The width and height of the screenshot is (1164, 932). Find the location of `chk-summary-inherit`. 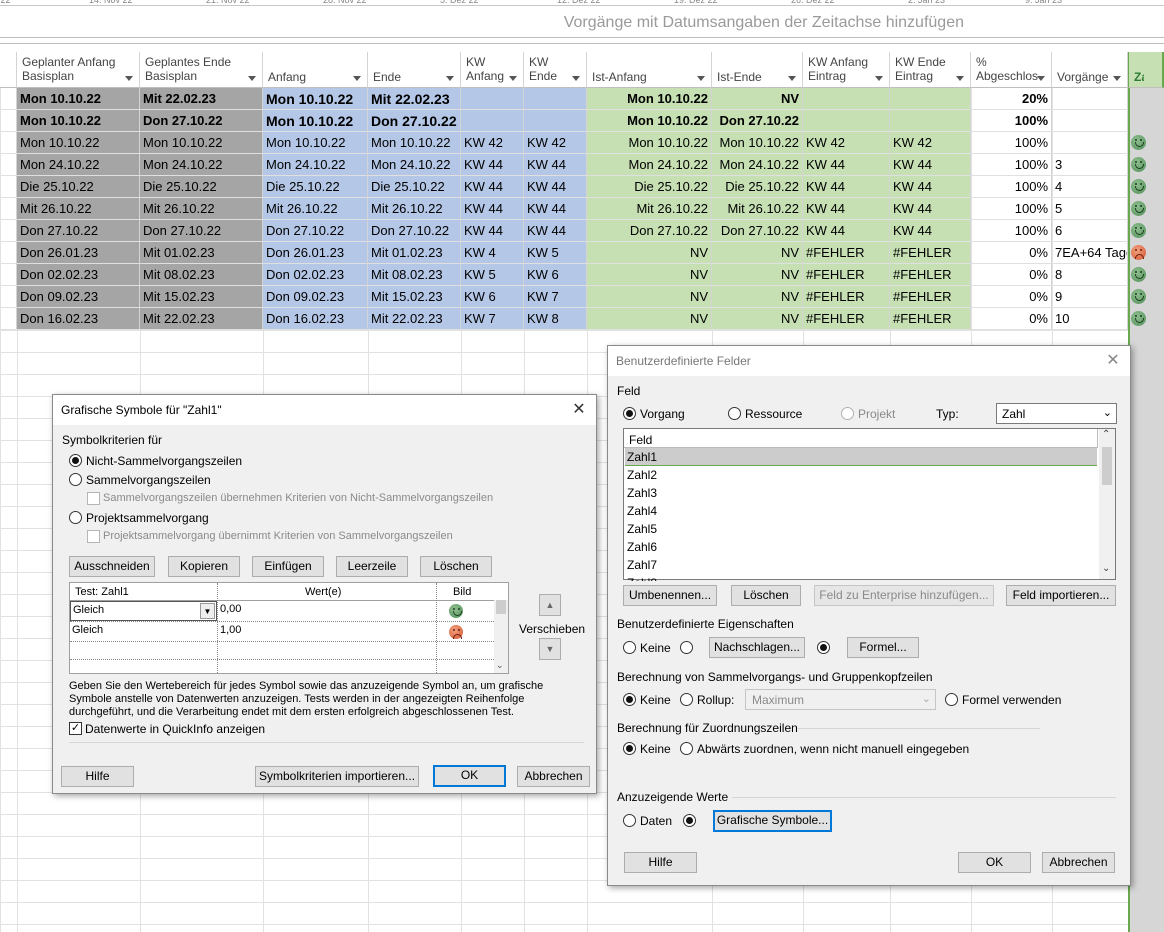

chk-summary-inherit is located at coordinates (93, 498).